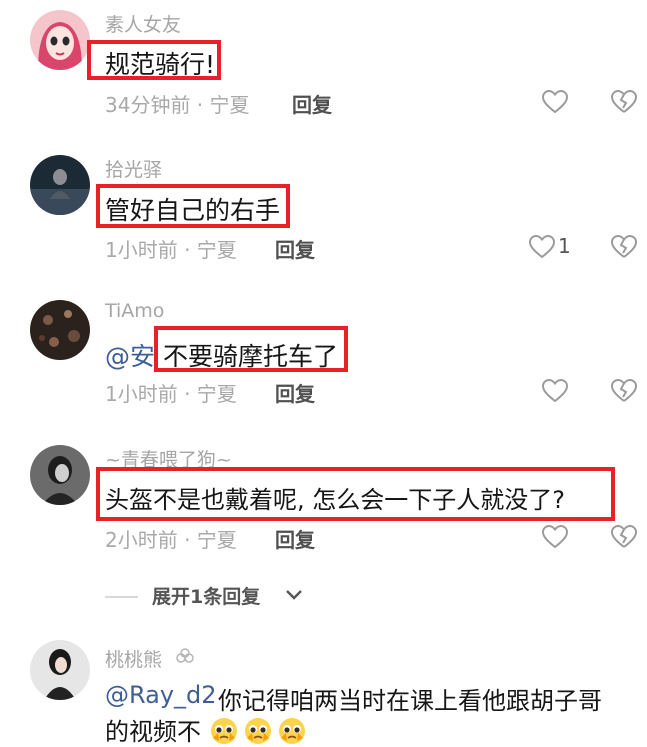 The image size is (647, 747). What do you see at coordinates (185, 655) in the screenshot?
I see `flower-badge-icon` at bounding box center [185, 655].